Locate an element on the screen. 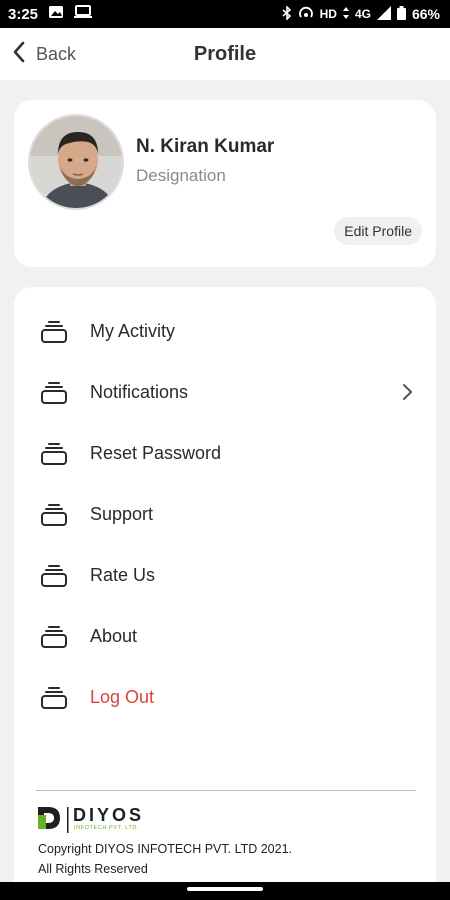  signal-icon is located at coordinates (383, 14).